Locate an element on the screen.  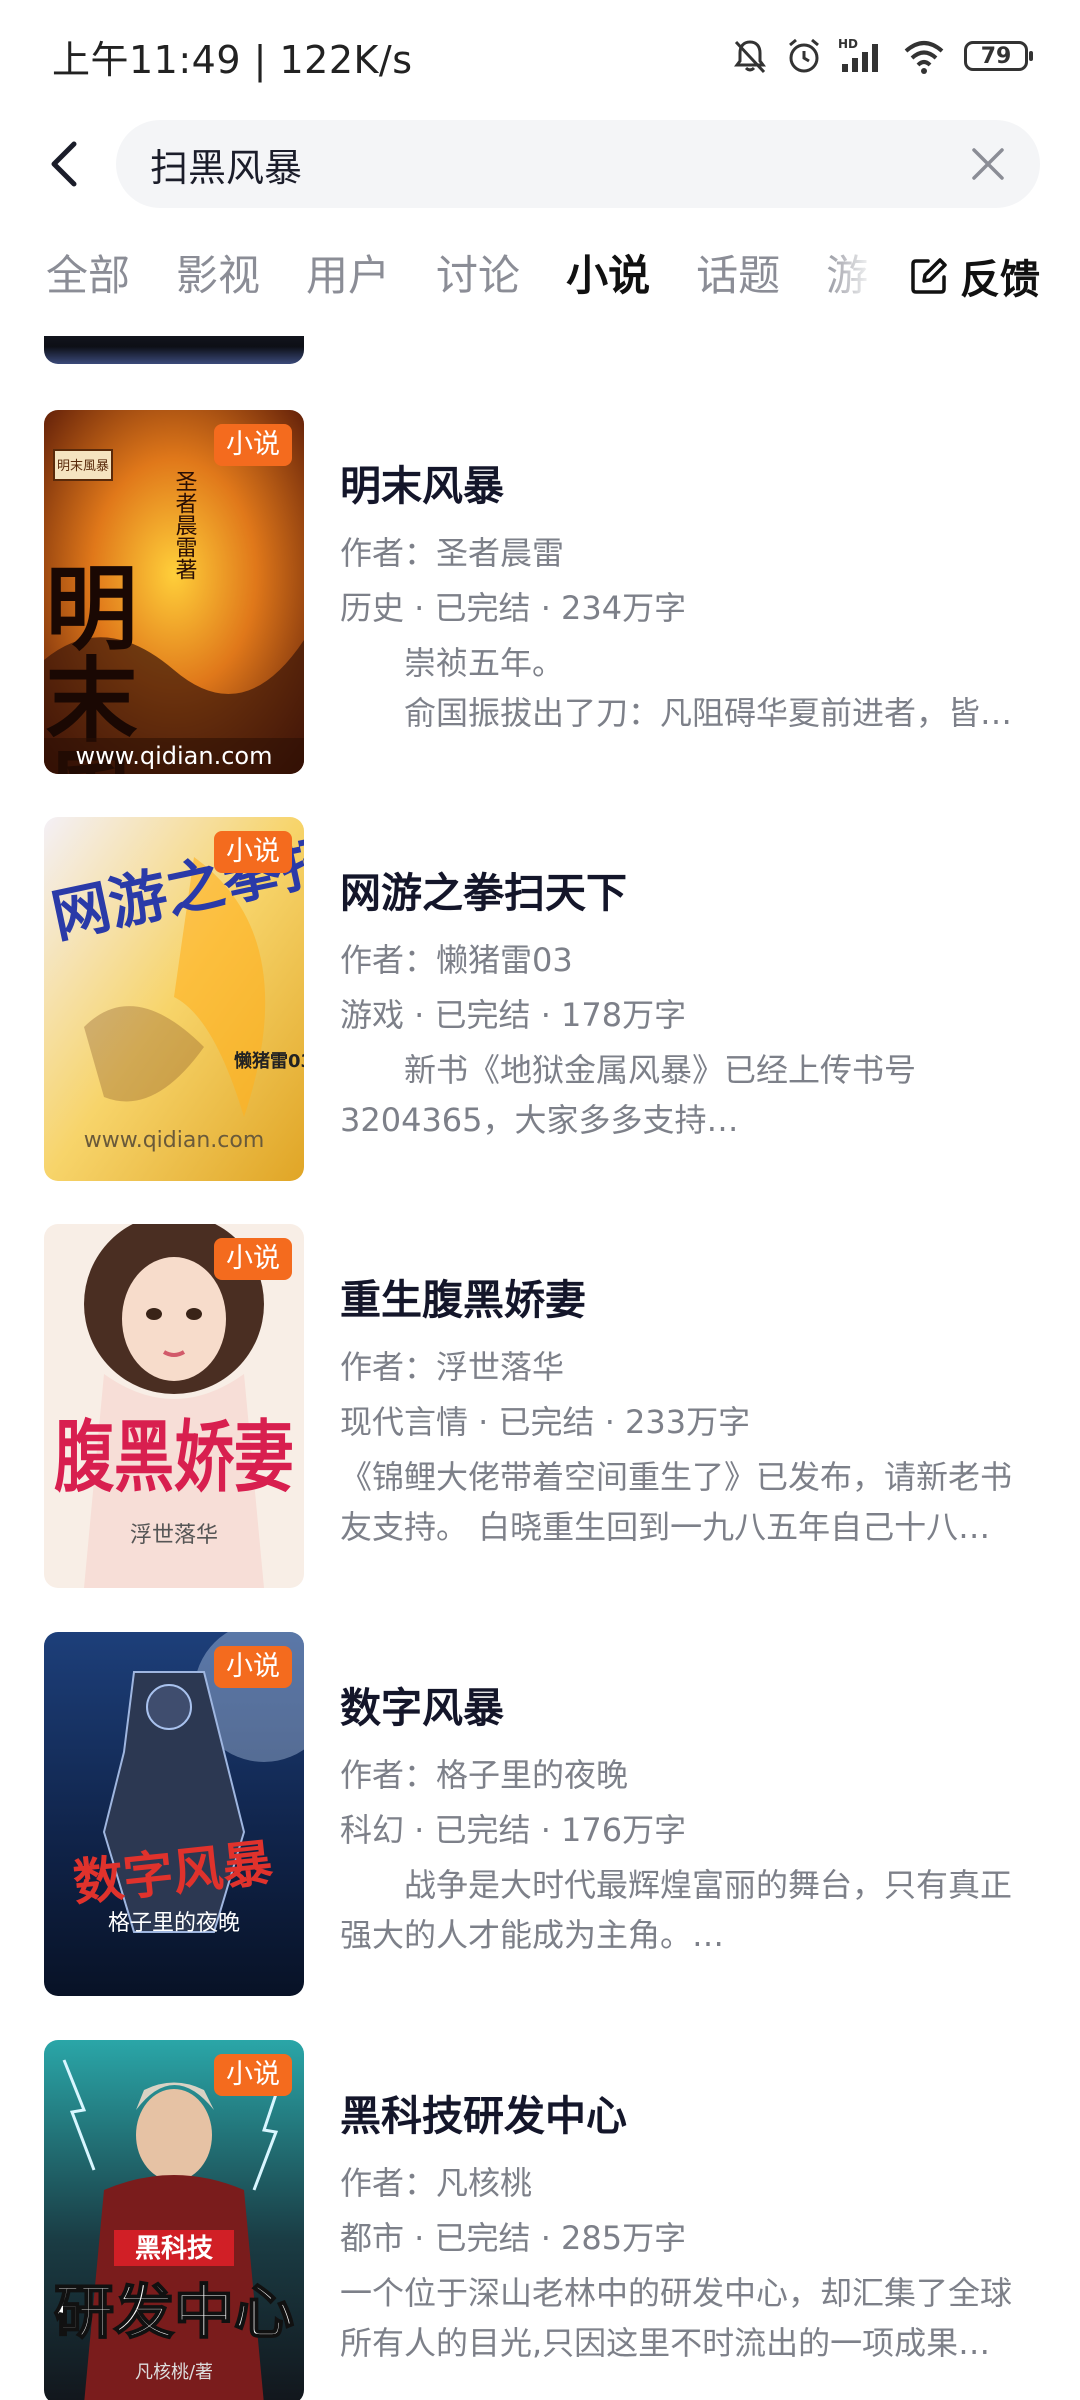
tab-film: 影视 is located at coordinates (218, 276).